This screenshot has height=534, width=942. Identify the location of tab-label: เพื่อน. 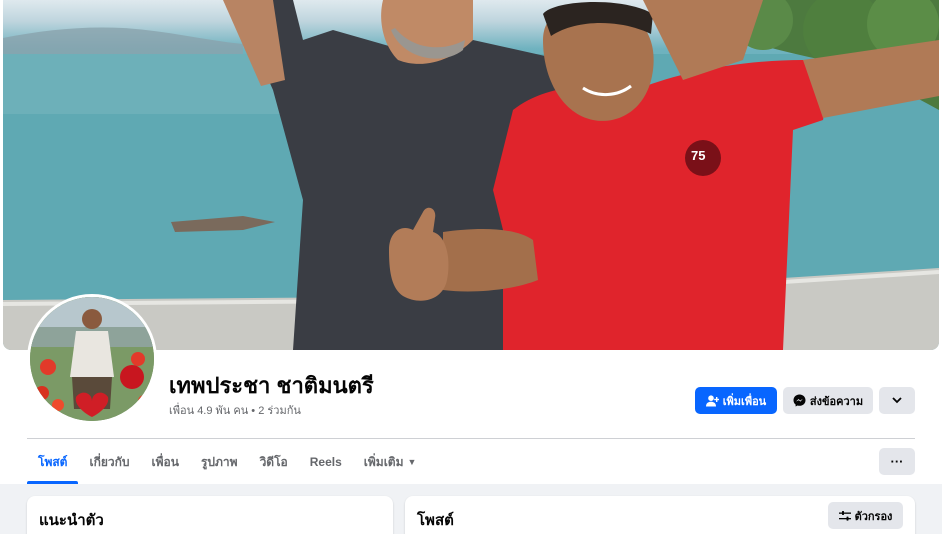
(165, 461).